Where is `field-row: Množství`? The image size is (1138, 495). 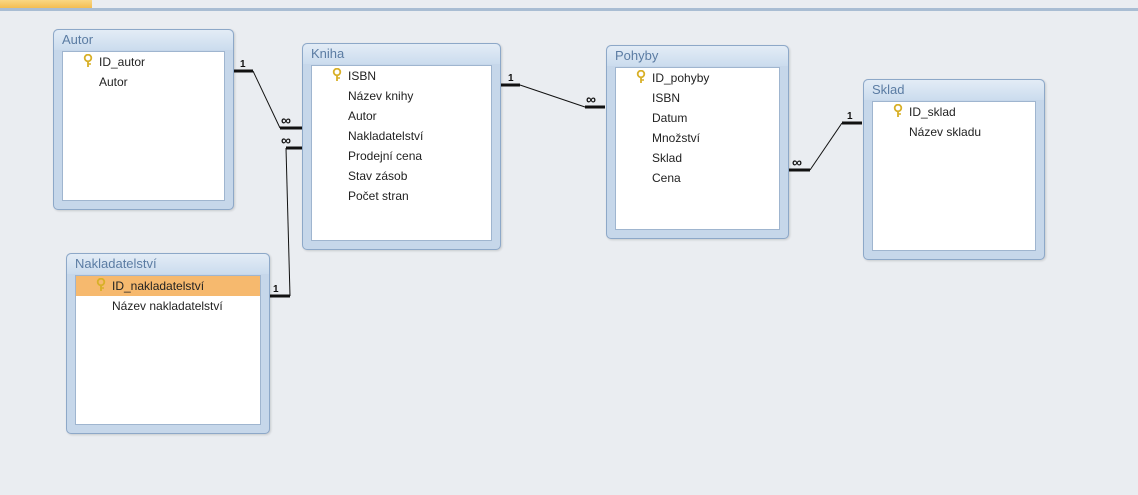
field-row: Množství is located at coordinates (697, 138).